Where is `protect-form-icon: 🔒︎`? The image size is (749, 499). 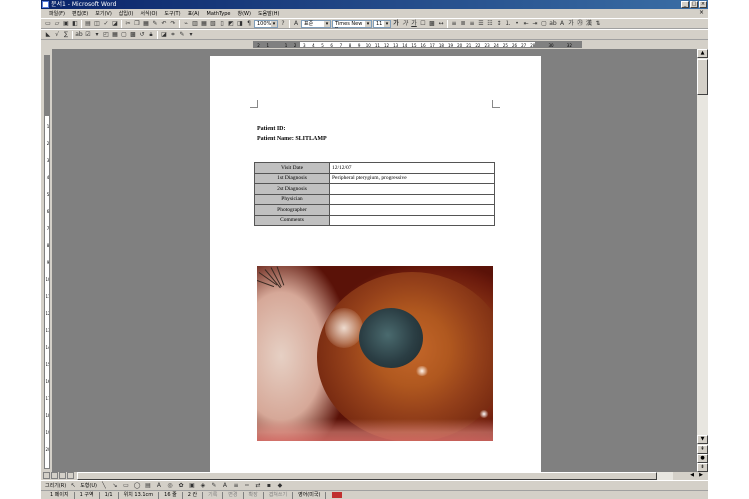
protect-form-icon: 🔒︎ is located at coordinates (151, 35).